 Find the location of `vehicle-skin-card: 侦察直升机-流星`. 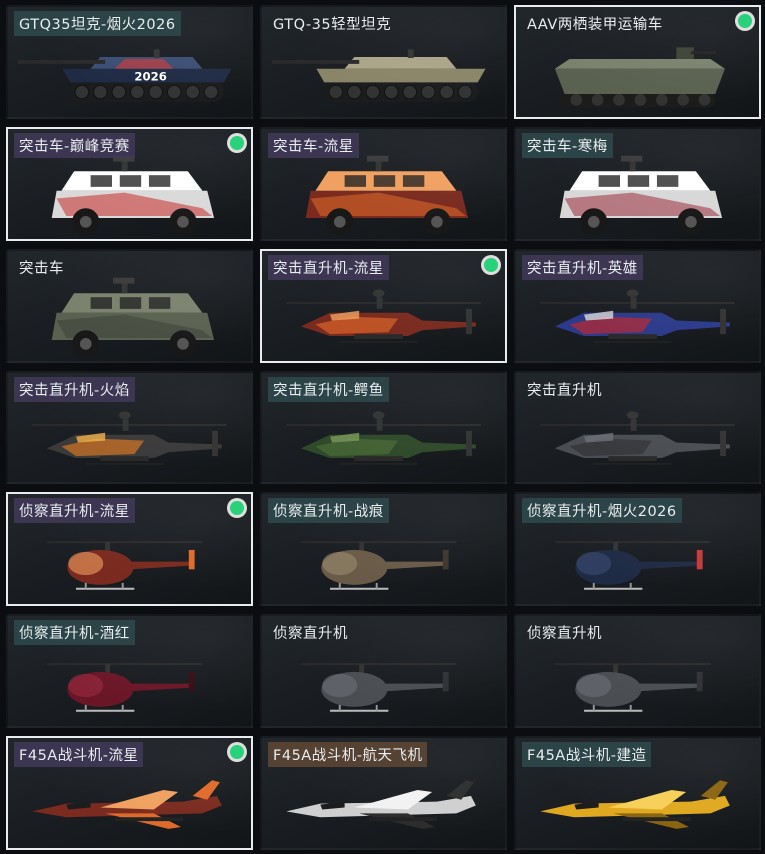

vehicle-skin-card: 侦察直升机-流星 is located at coordinates (129, 549).